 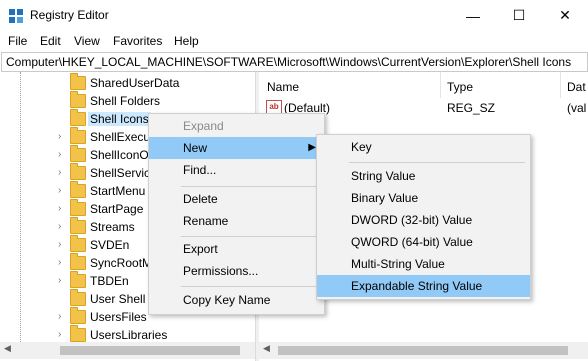 What do you see at coordinates (236, 199) in the screenshot?
I see `ctx-delete: Delete` at bounding box center [236, 199].